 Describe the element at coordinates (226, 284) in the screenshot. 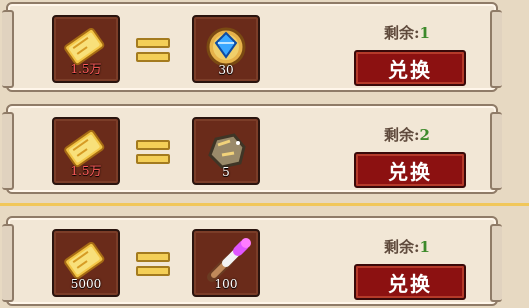

I see `reward-amount: 100` at that location.